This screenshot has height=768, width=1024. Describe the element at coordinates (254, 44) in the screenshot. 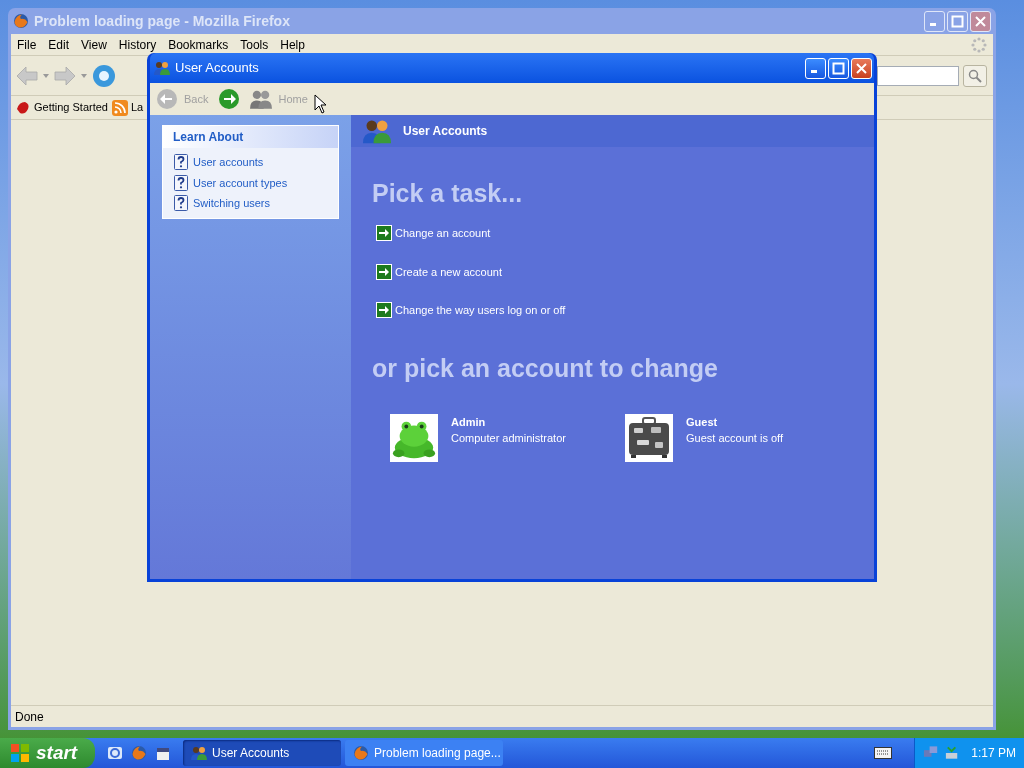

I see `menu-item: Tools` at that location.